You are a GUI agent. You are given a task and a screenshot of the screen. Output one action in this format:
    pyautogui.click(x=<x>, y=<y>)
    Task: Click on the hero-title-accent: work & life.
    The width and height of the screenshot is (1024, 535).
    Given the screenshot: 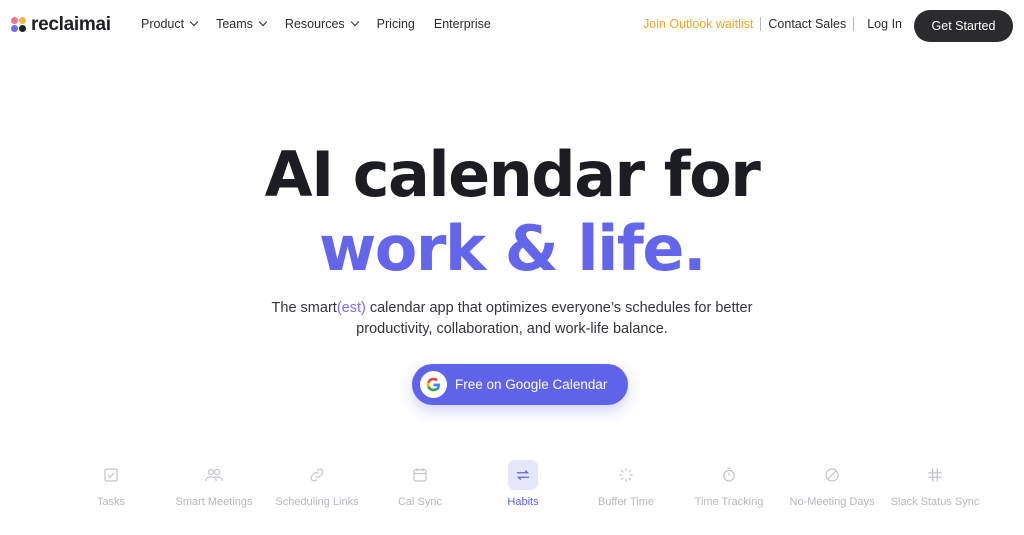 What is the action you would take?
    pyautogui.click(x=513, y=248)
    